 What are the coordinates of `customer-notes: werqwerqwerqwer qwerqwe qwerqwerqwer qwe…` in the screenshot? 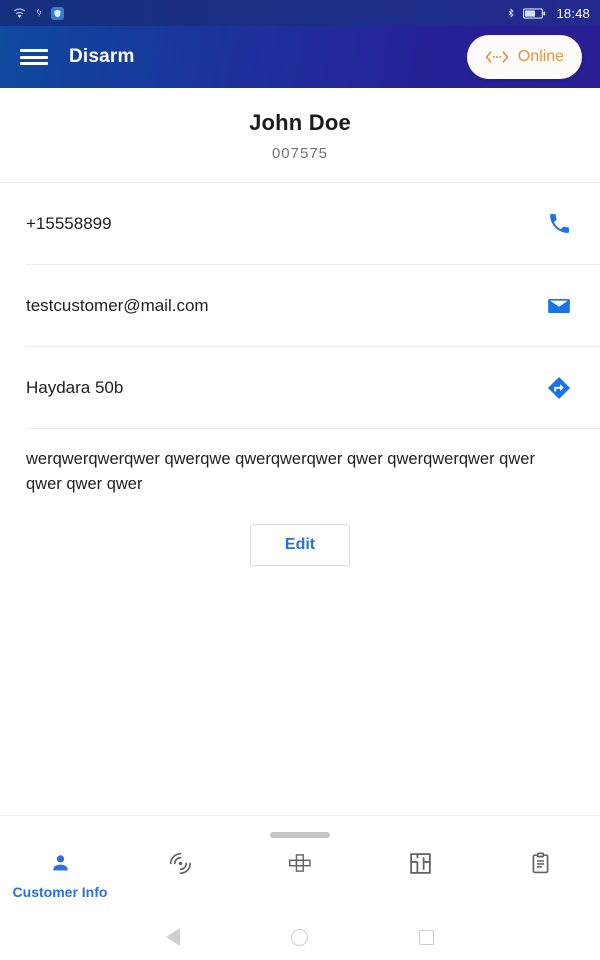 It's located at (280, 471).